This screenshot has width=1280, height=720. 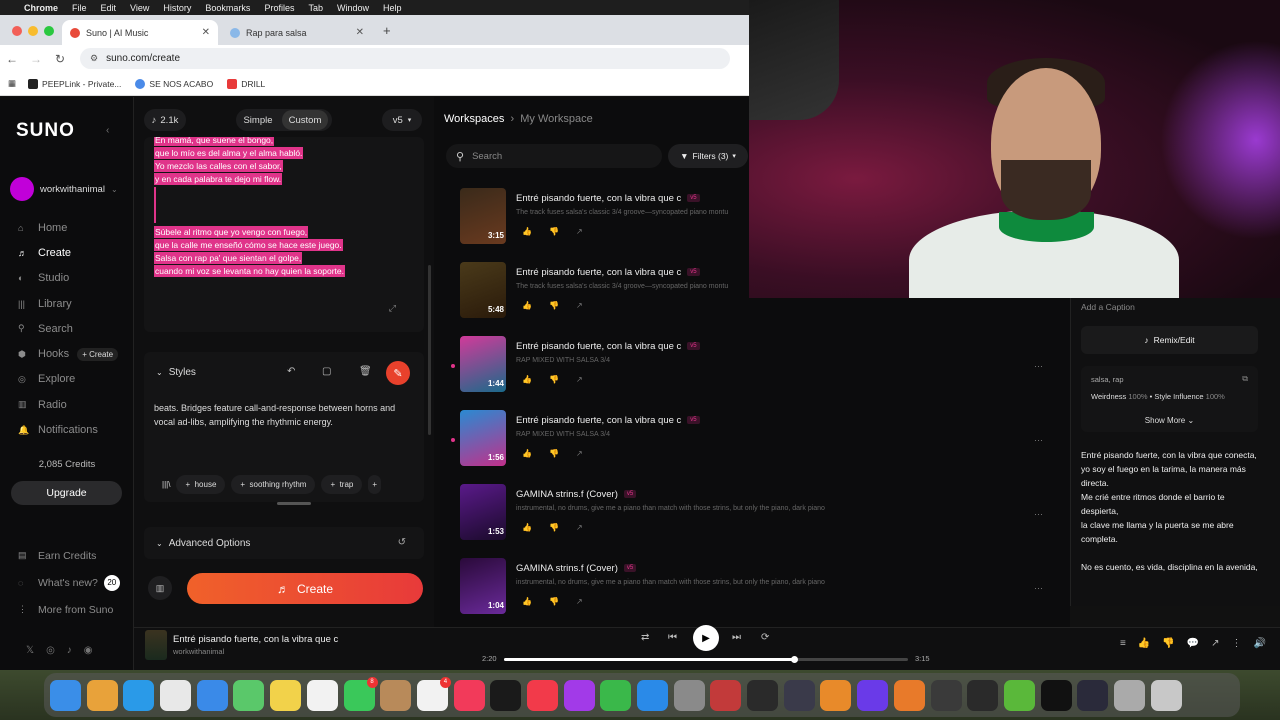 What do you see at coordinates (201, 484) in the screenshot?
I see `tag-house: + house` at bounding box center [201, 484].